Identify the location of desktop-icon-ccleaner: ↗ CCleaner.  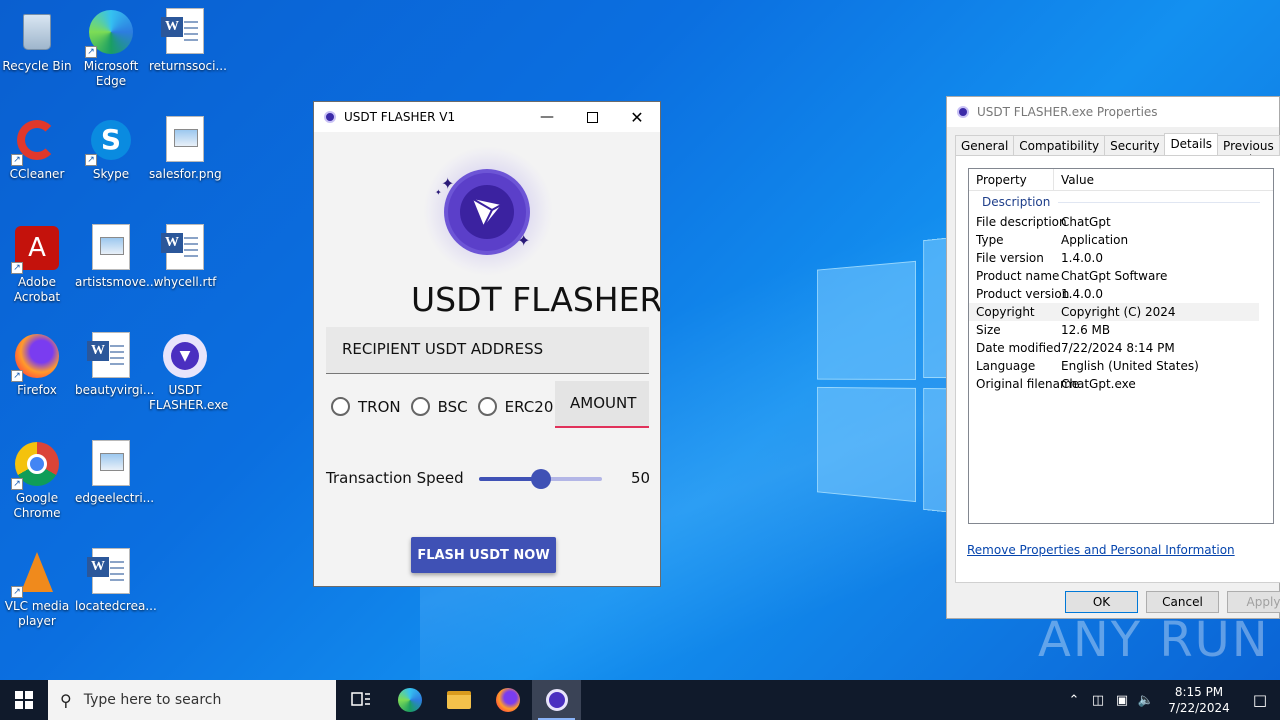
(37, 149).